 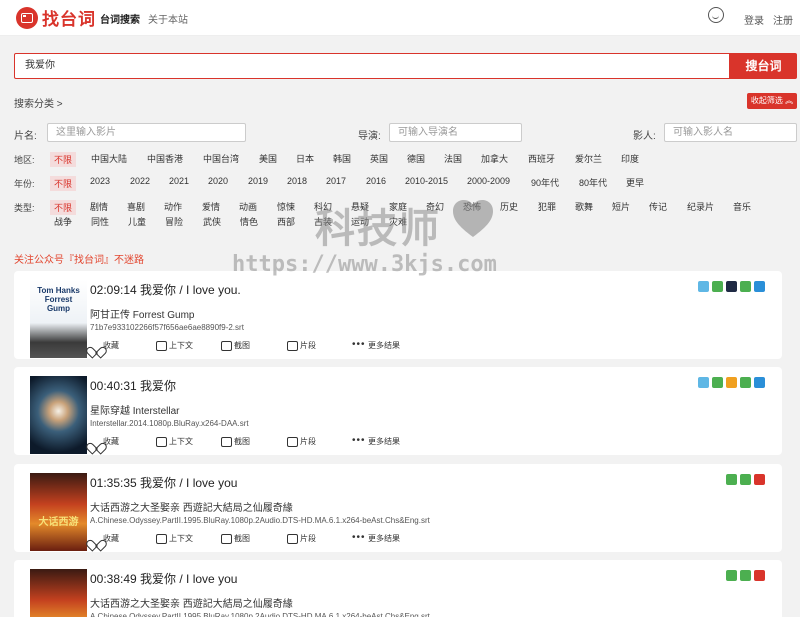 What do you see at coordinates (342, 158) in the screenshot?
I see `filter-option: 韩国` at bounding box center [342, 158].